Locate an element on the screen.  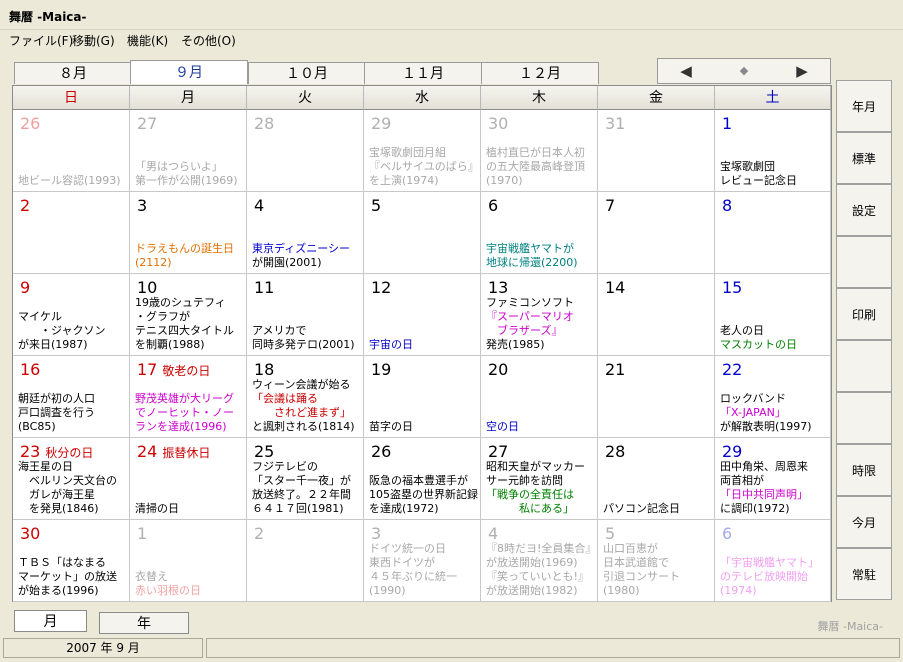
day-cell: 13 ファミコンソフト 『スーパーマリオ ブラザーズ』 発売(1985) is located at coordinates (539, 315).